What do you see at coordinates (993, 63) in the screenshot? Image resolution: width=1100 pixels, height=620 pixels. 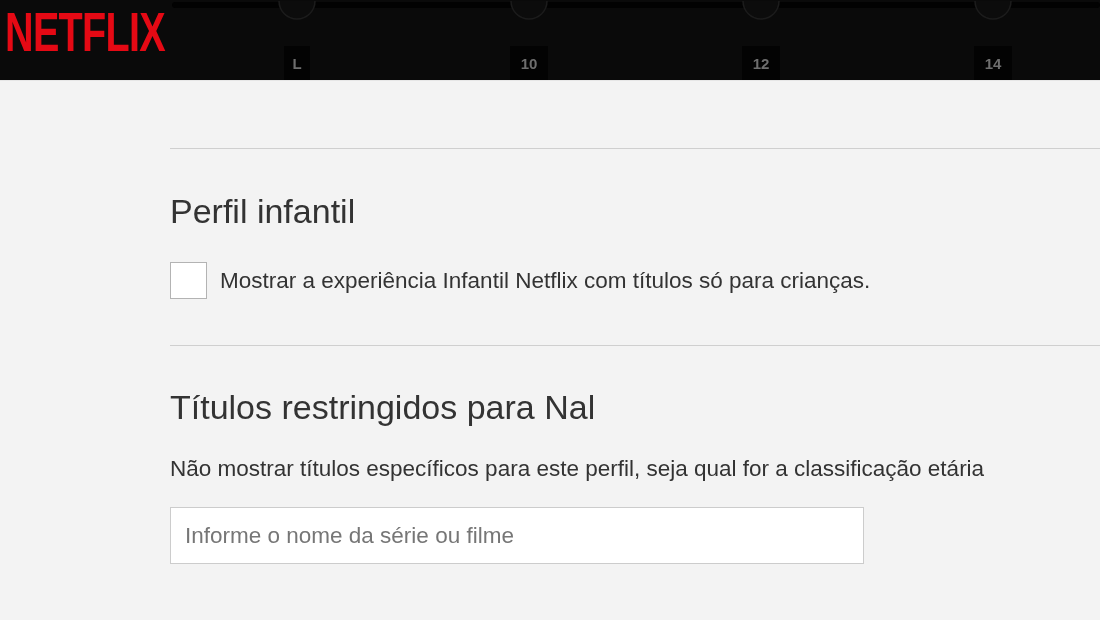 I see `rating-label: 14` at bounding box center [993, 63].